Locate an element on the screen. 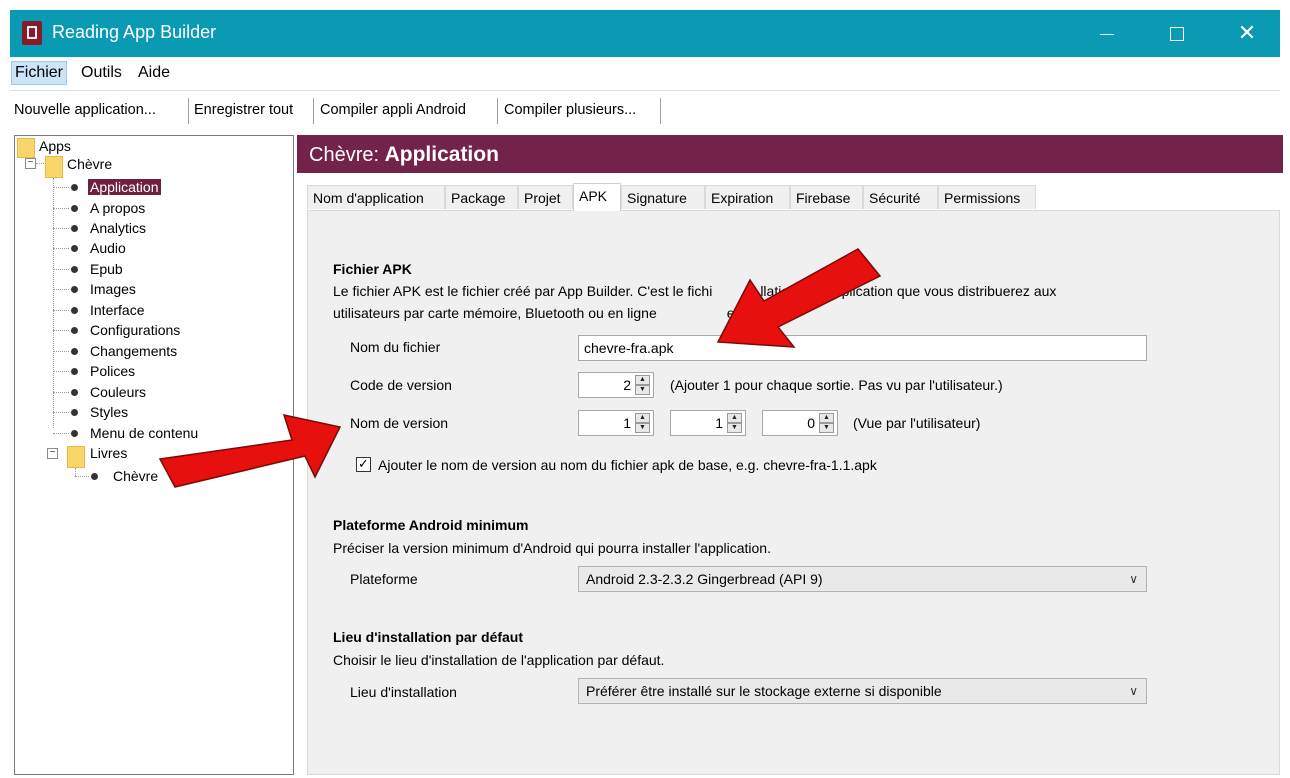  maximize-icon is located at coordinates (1177, 34).